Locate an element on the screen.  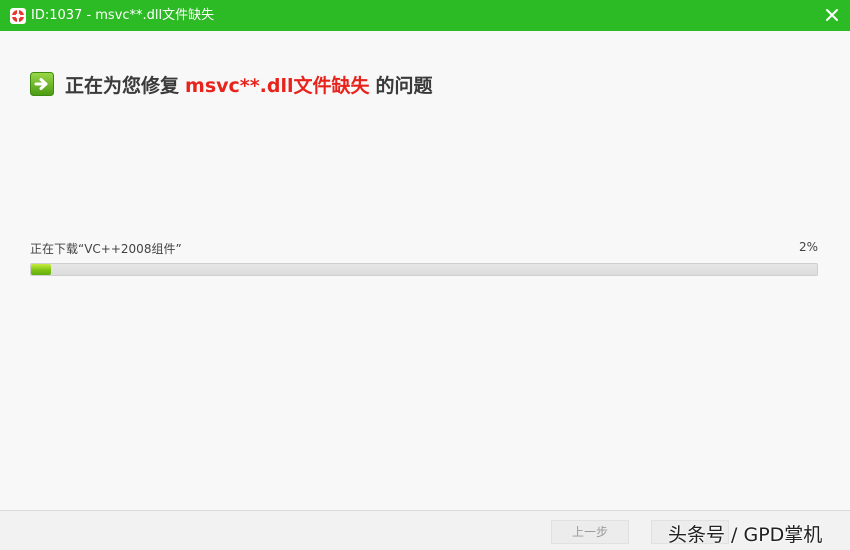
close-icon is located at coordinates (832, 15).